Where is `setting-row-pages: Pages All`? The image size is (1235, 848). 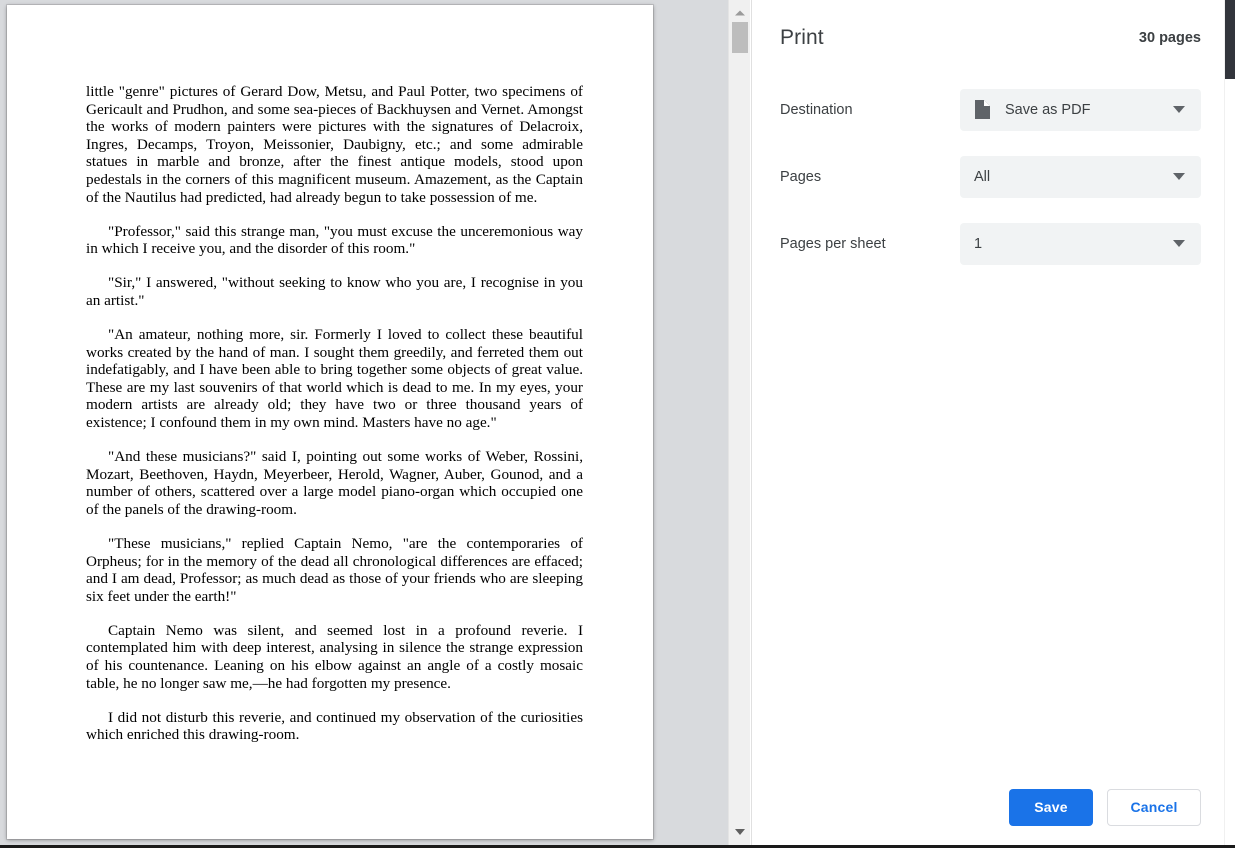
setting-row-pages: Pages All is located at coordinates (990, 176).